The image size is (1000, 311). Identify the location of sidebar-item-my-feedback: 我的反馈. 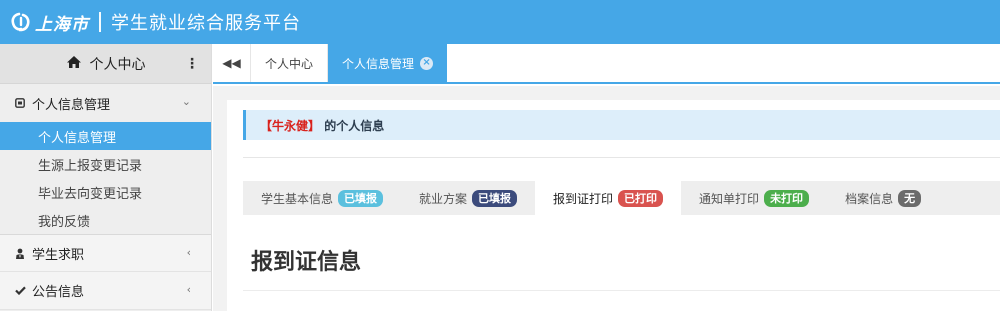
(105, 220).